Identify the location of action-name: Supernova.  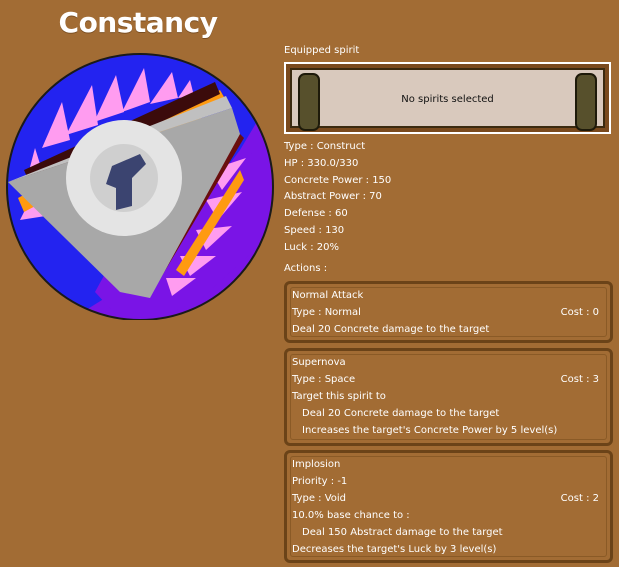
(319, 362).